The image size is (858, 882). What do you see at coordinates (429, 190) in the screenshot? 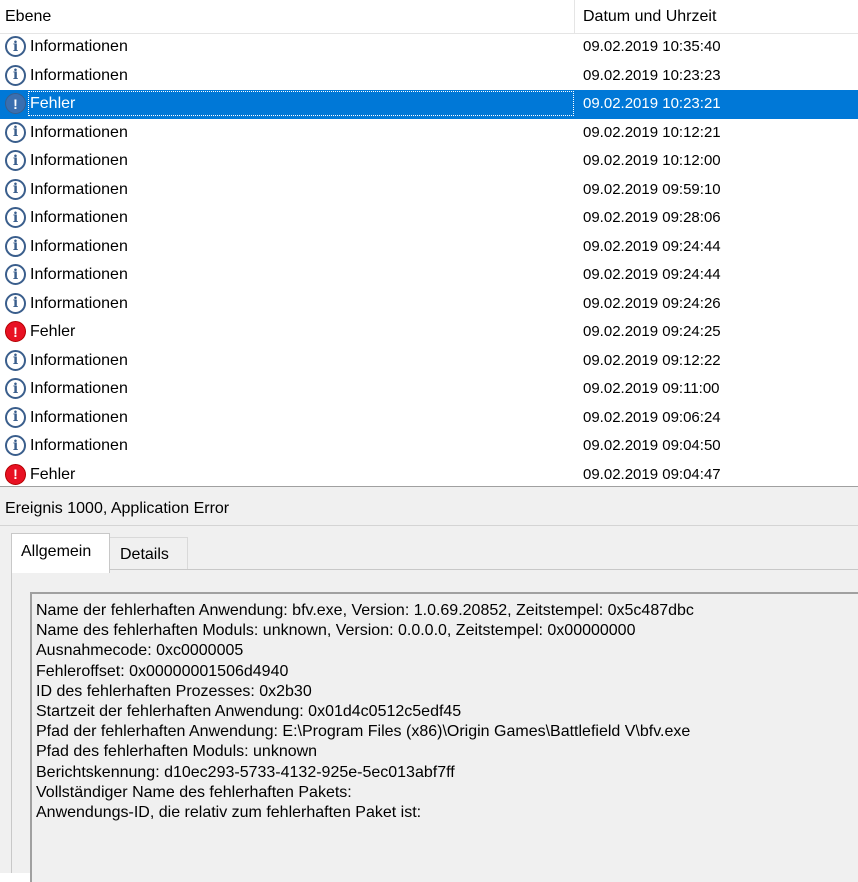
I see `event-row: i Informationen 09.02.2019 09:59:10` at bounding box center [429, 190].